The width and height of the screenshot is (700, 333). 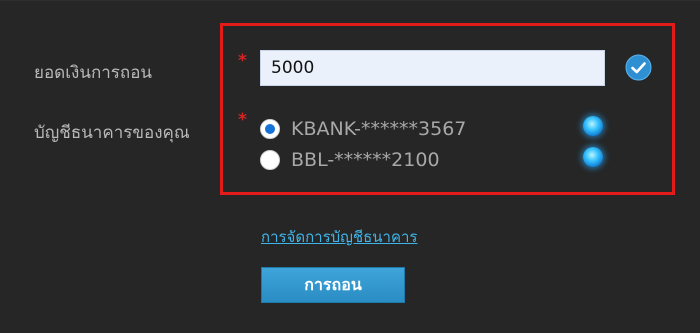 I want to click on account-option-label: KBANK-******3567, so click(x=379, y=129).